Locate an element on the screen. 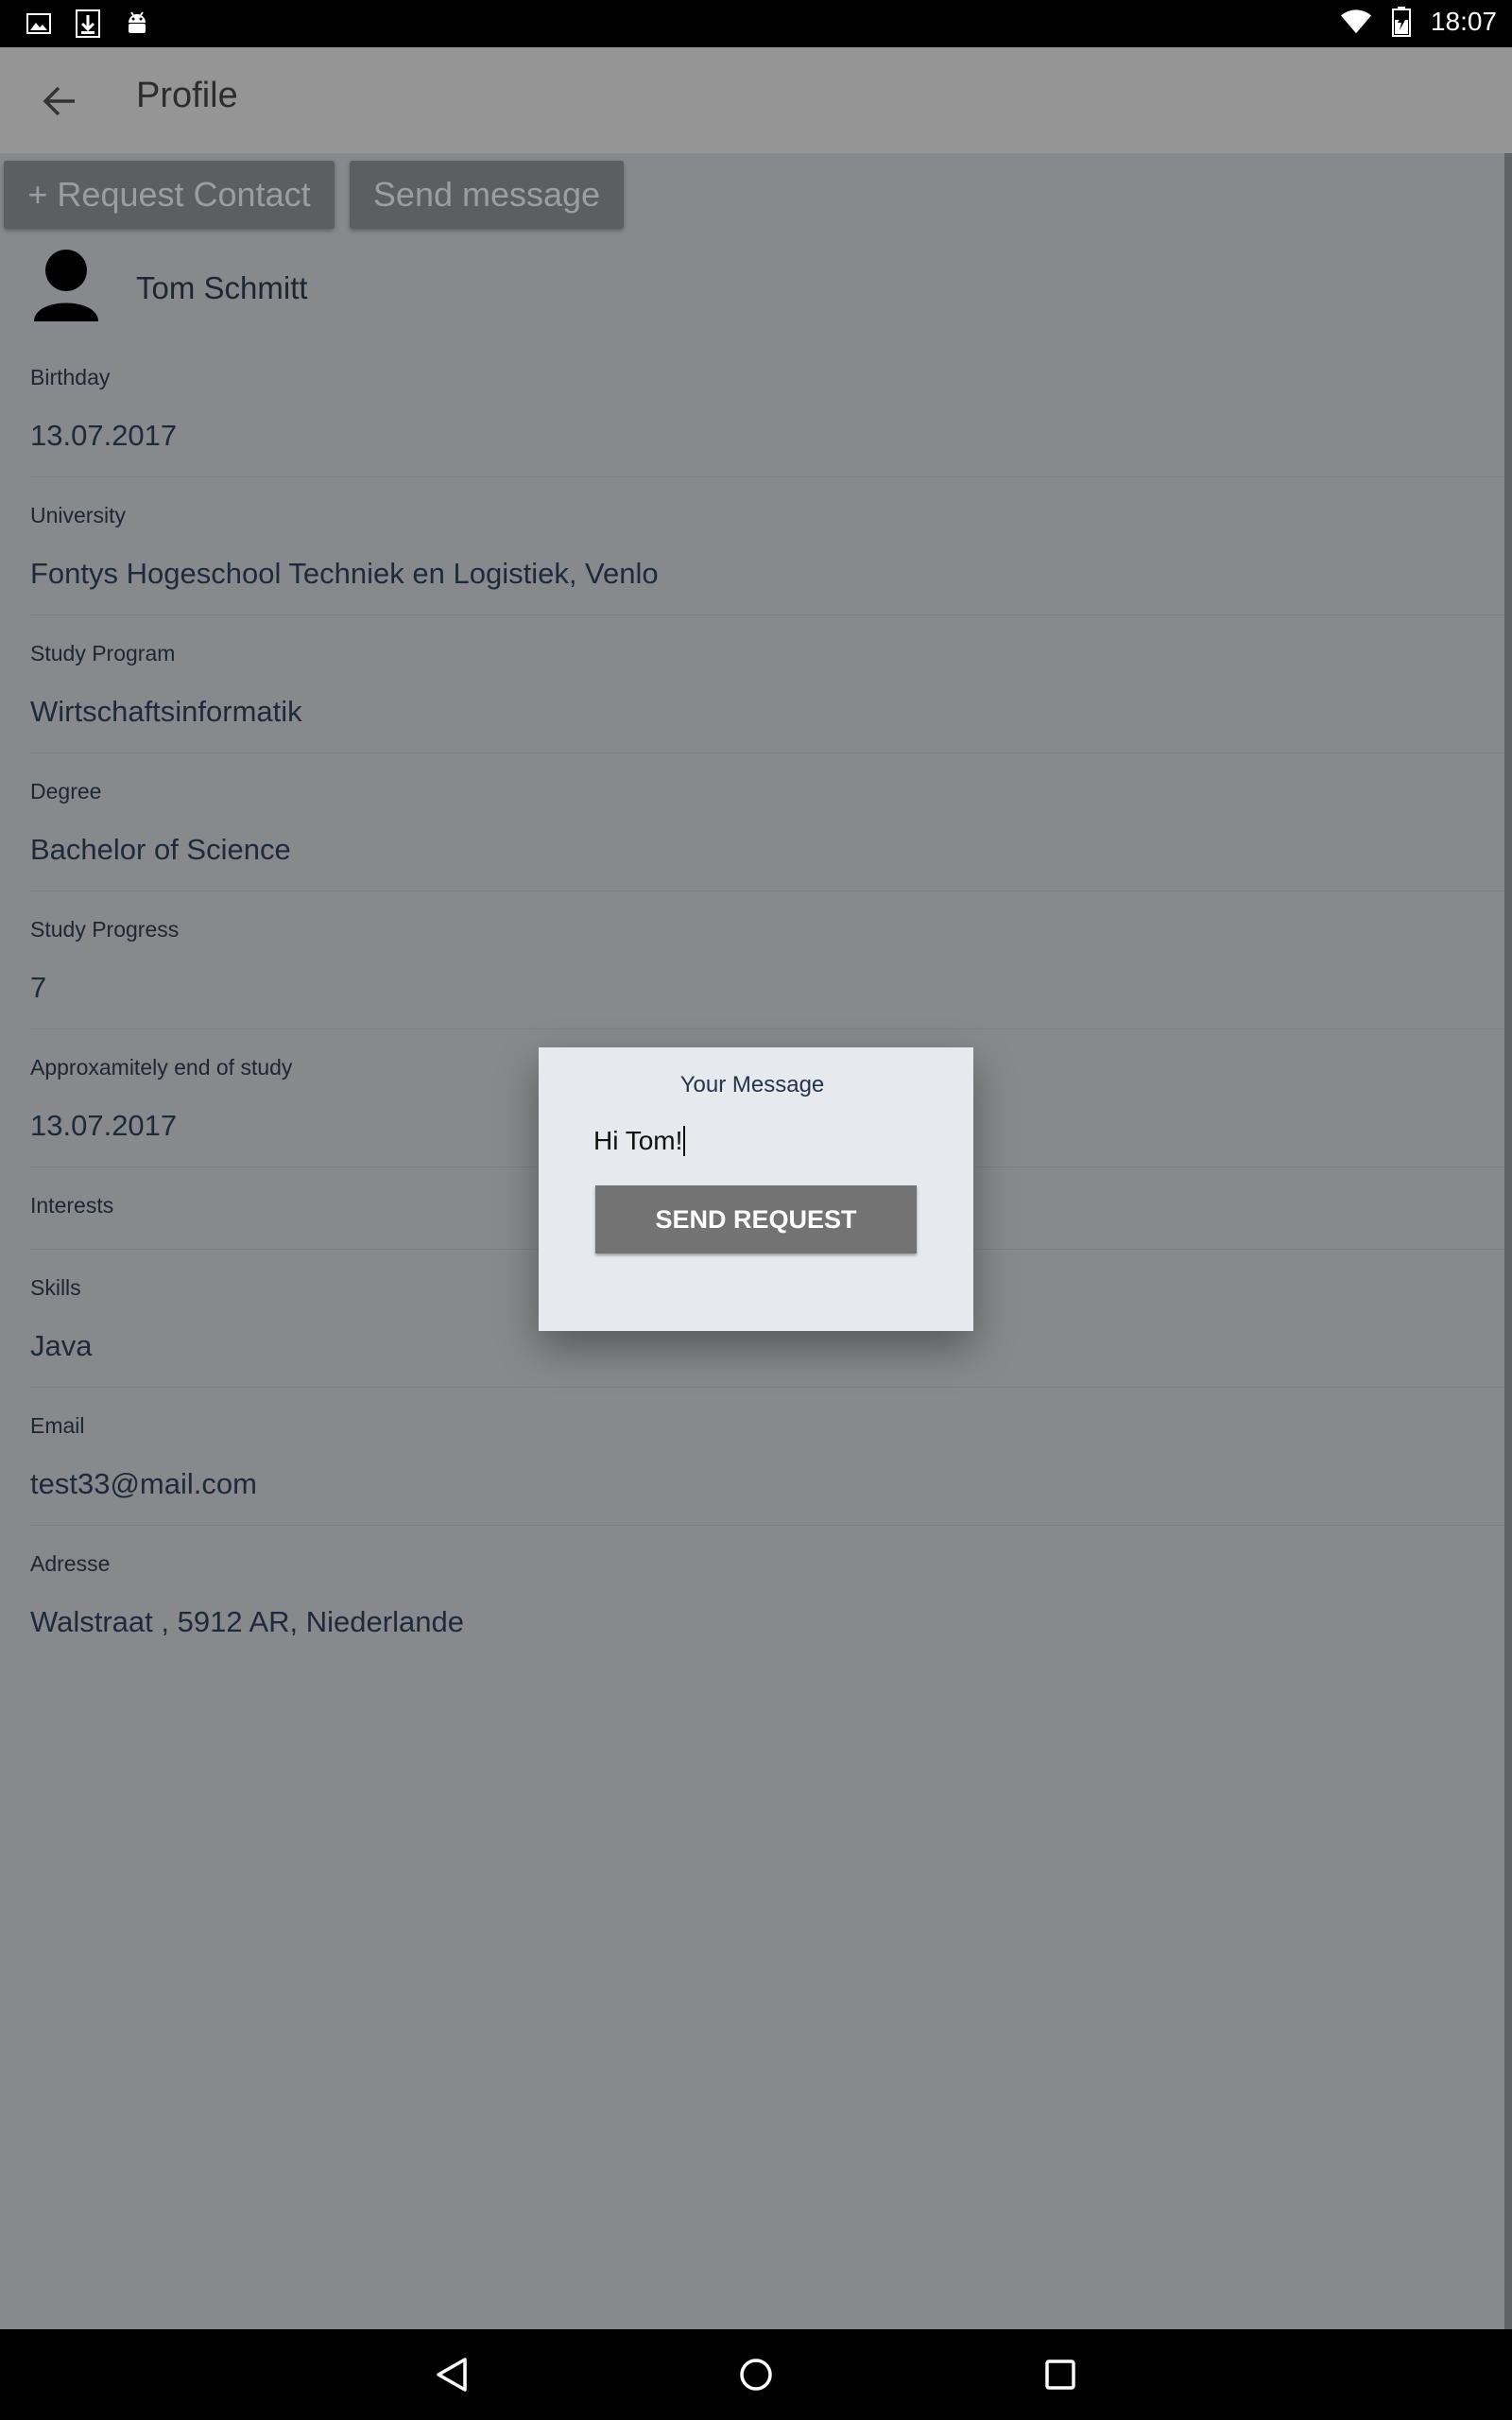 The height and width of the screenshot is (2420, 1512). message-input-text: Hi Tom! is located at coordinates (638, 1140).